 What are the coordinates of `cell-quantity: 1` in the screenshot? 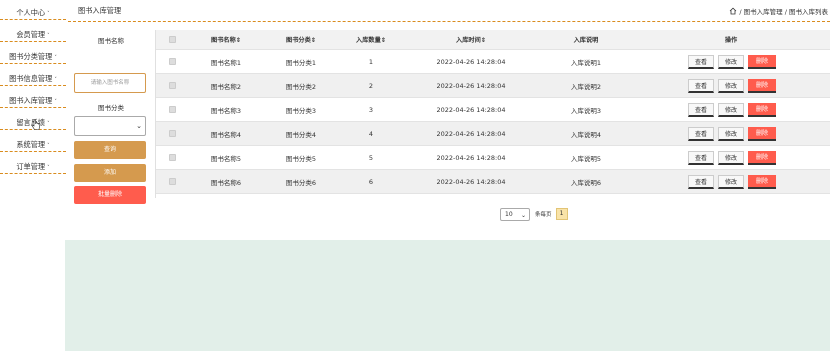 It's located at (371, 61).